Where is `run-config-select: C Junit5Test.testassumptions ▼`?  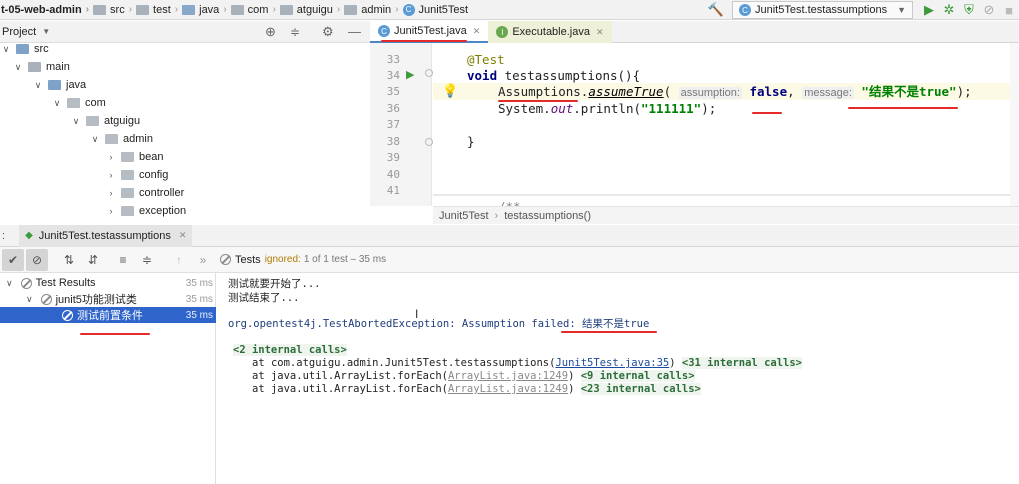 run-config-select: C Junit5Test.testassumptions ▼ is located at coordinates (822, 10).